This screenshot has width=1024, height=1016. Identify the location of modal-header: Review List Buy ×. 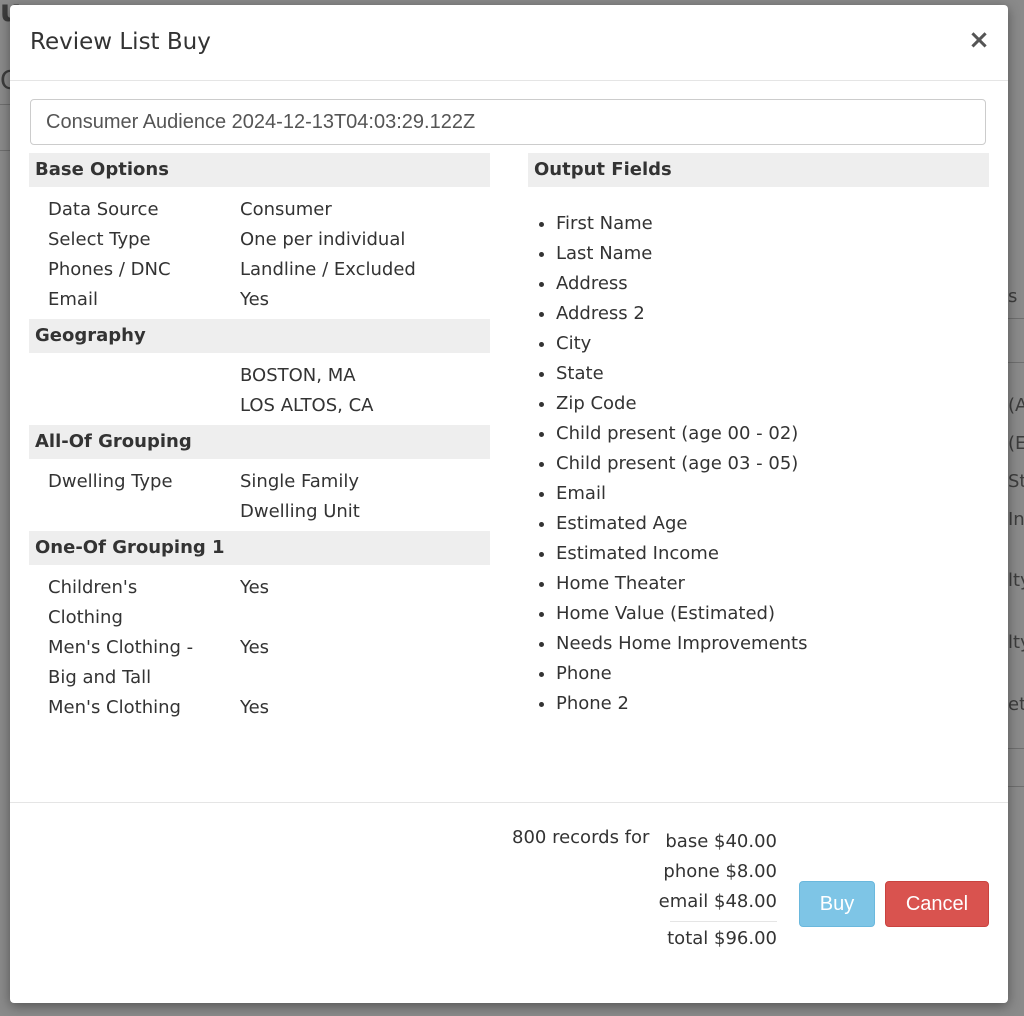
(509, 43).